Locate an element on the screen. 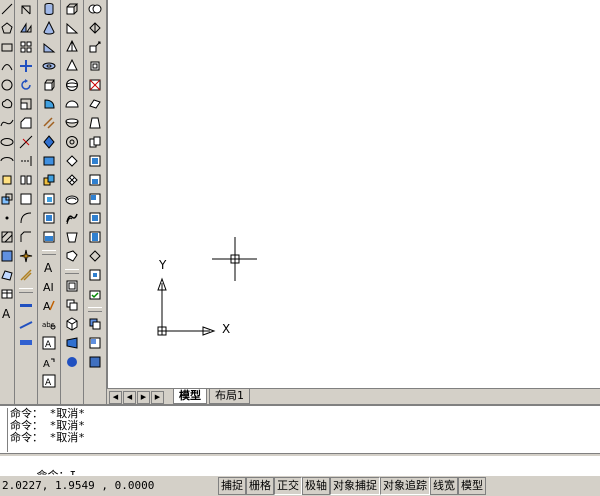 The image size is (600, 496). subtract-icon is located at coordinates (49, 199).